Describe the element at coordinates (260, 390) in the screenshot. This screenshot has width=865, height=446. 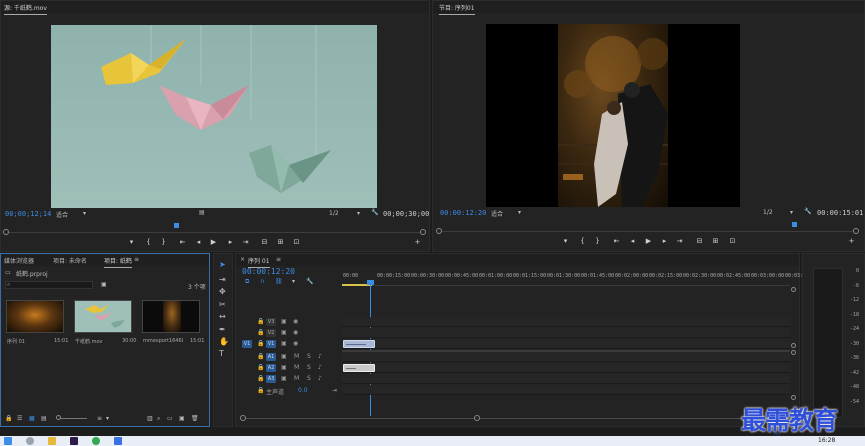
I see `master-lock-icon: 🔒` at that location.